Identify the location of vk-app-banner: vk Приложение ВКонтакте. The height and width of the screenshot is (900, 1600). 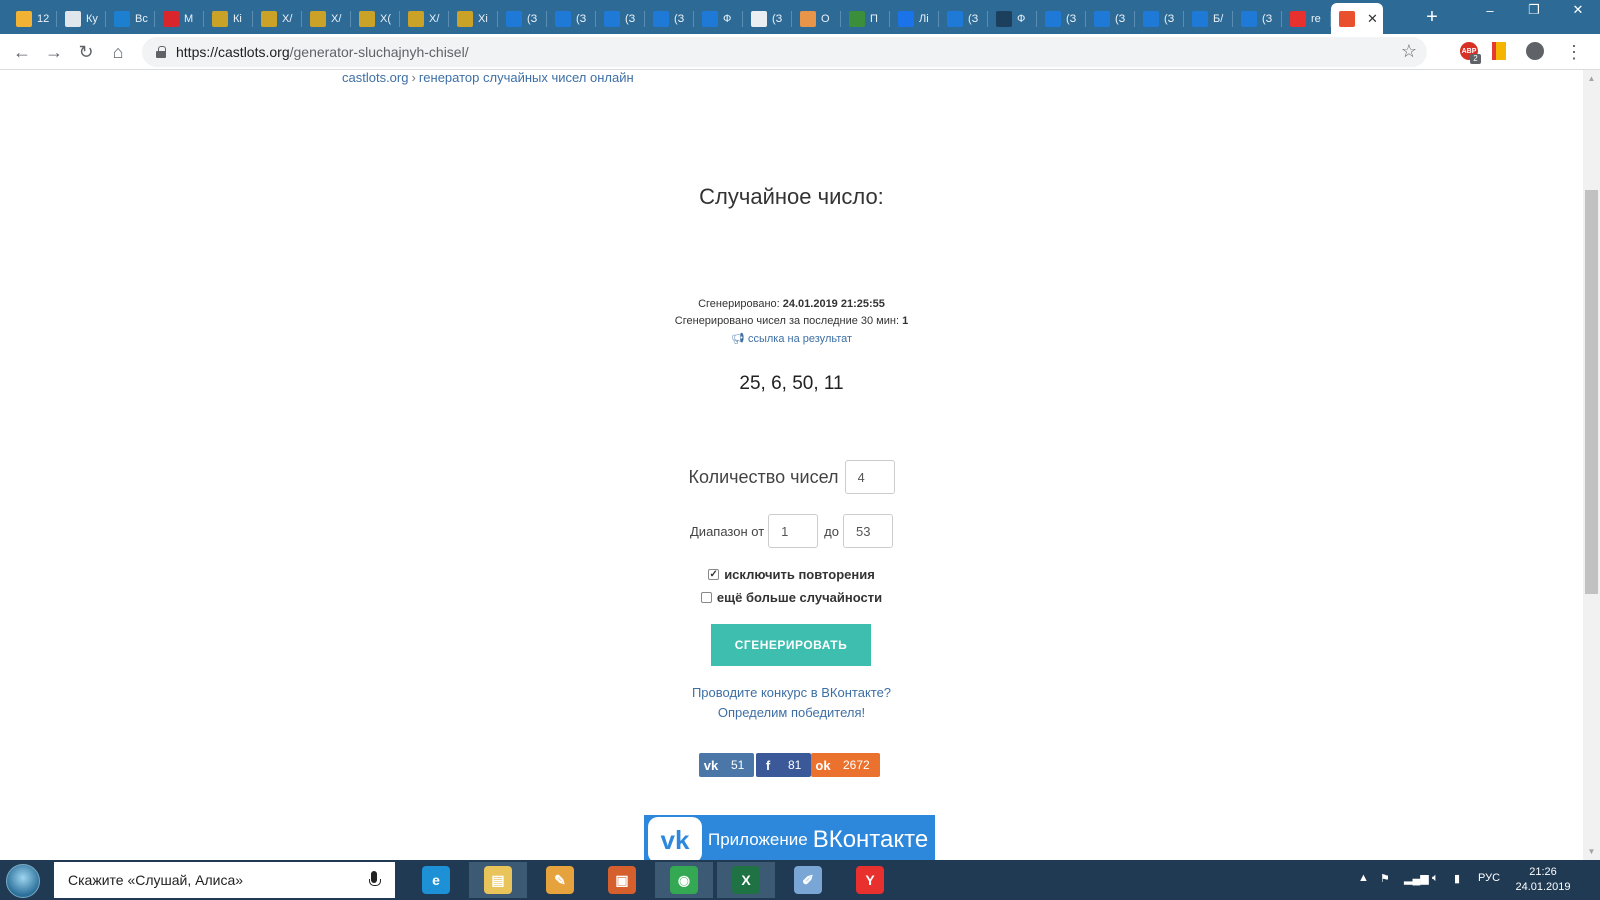
(789, 837).